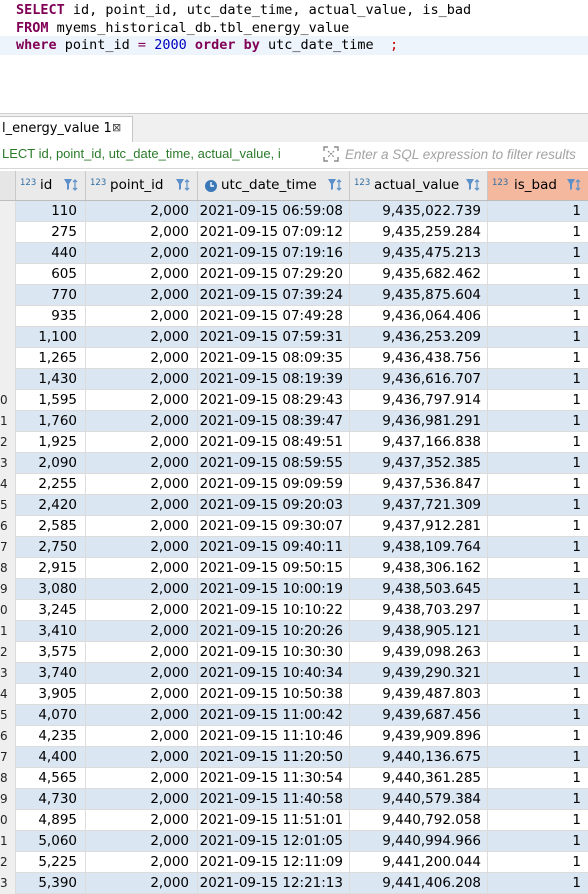 The height and width of the screenshot is (894, 588). Describe the element at coordinates (419, 274) in the screenshot. I see `cell-actual-value: 9,435,682.462` at that location.